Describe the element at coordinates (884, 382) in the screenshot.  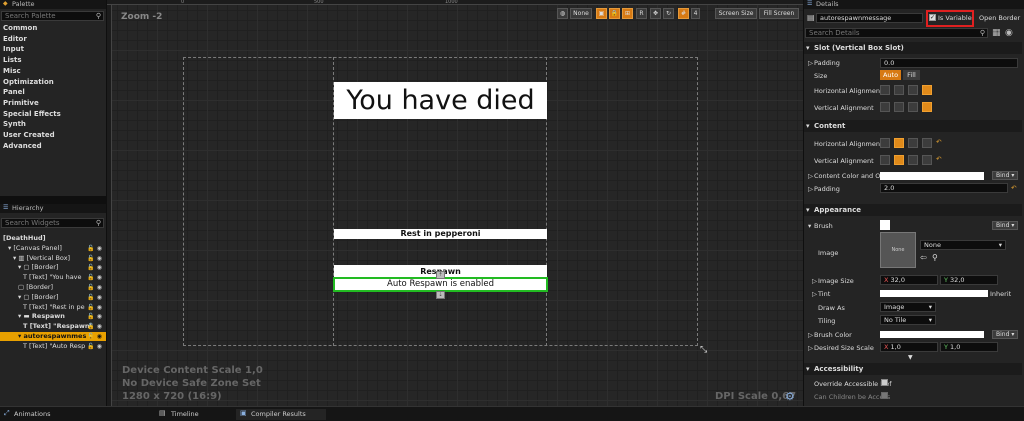
I see `override-accessible-checkbox` at that location.